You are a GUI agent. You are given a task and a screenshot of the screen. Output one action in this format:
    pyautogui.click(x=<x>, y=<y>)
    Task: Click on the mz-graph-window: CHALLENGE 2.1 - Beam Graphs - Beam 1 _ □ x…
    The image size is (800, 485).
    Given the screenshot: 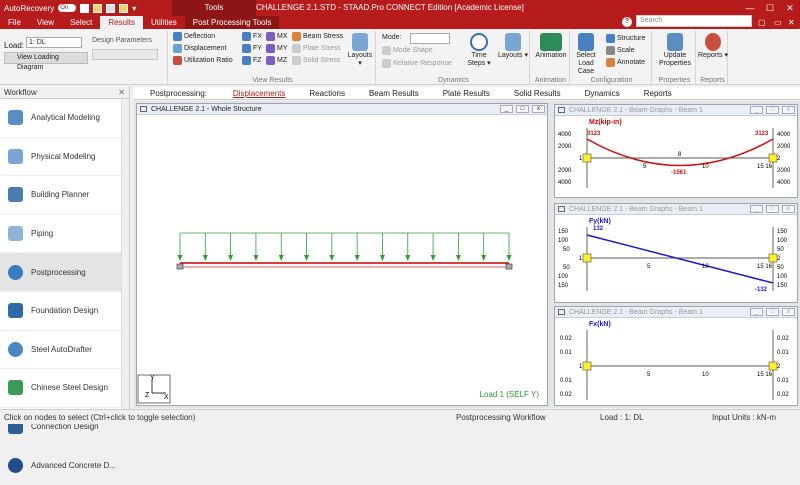 What is the action you would take?
    pyautogui.click(x=676, y=151)
    